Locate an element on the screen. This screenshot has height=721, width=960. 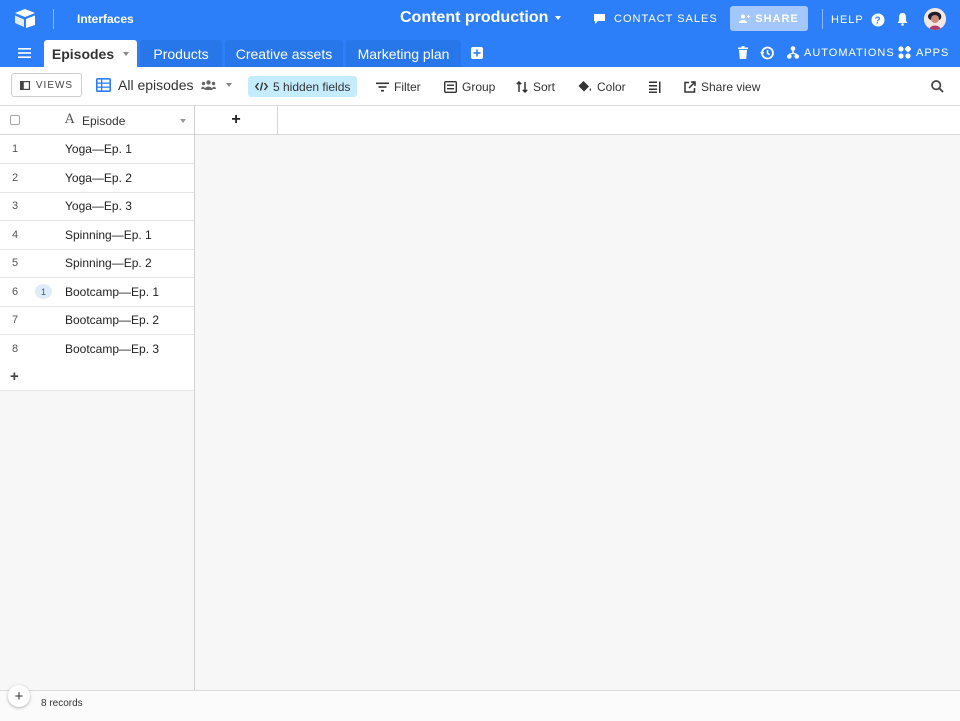
share-view-button: Share view is located at coordinates (722, 86).